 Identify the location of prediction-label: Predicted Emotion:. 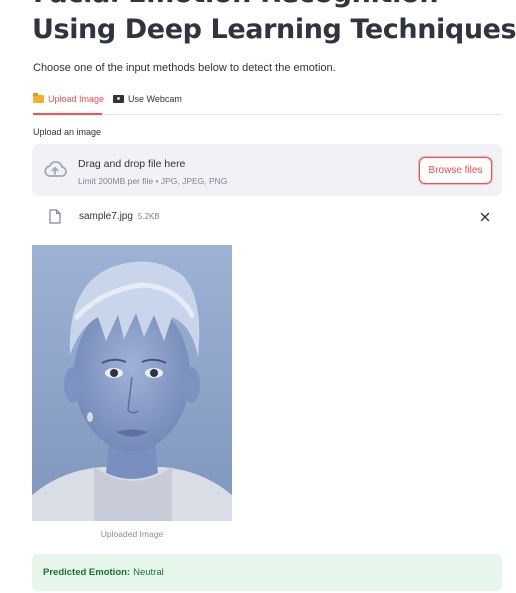
(87, 572).